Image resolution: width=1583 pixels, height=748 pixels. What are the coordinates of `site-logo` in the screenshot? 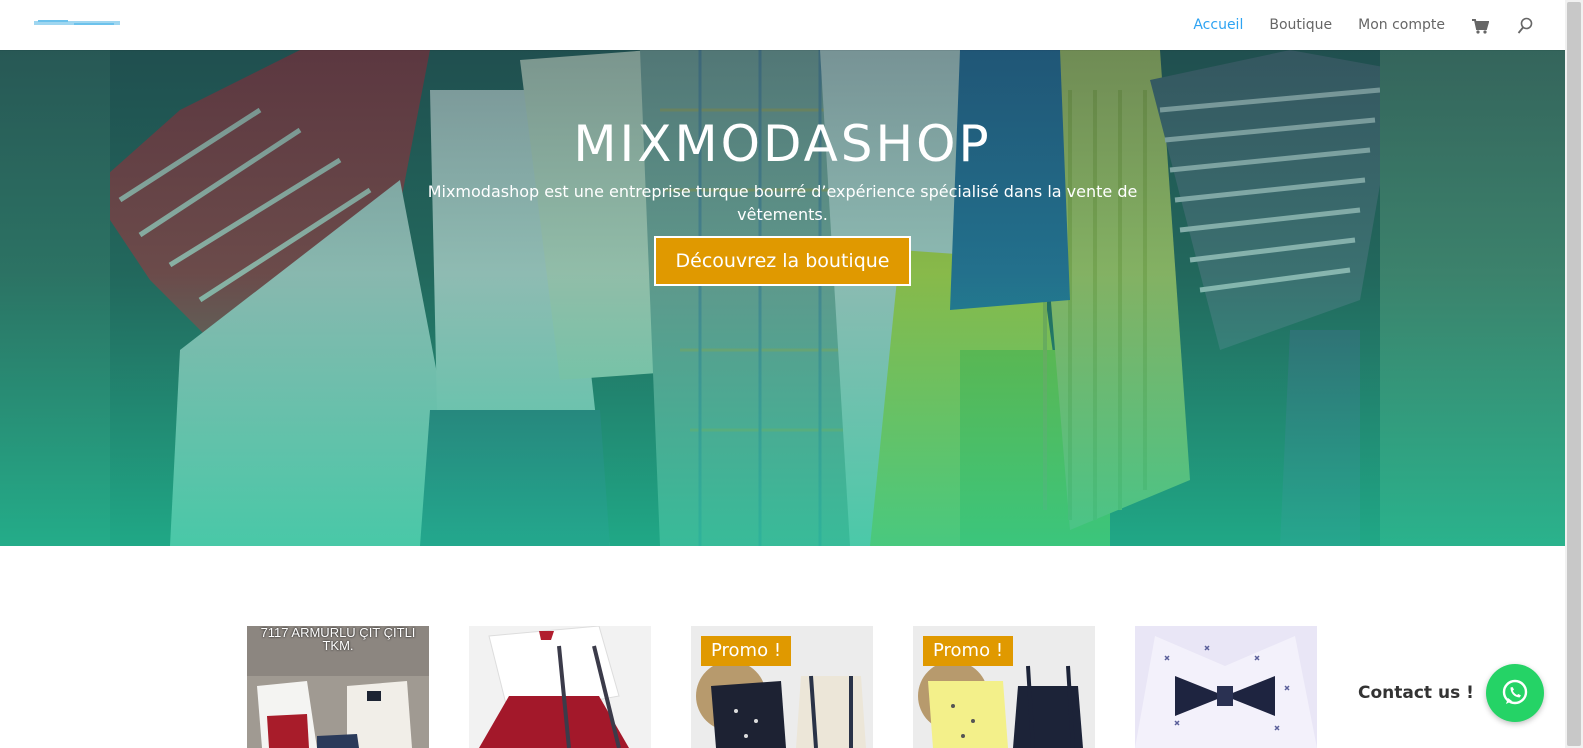 It's located at (77, 23).